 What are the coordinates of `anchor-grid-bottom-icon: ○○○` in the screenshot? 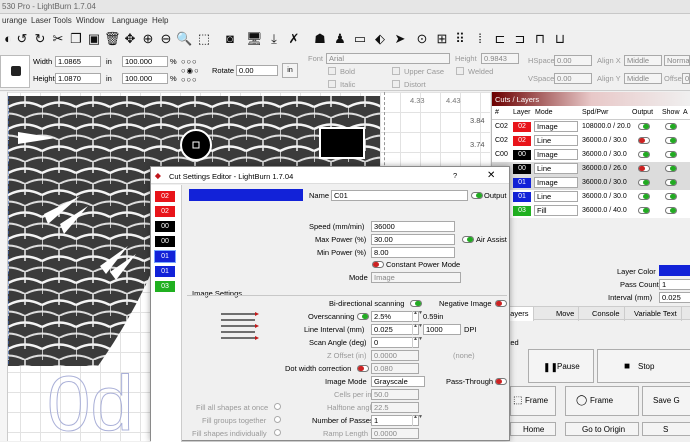 It's located at (189, 79).